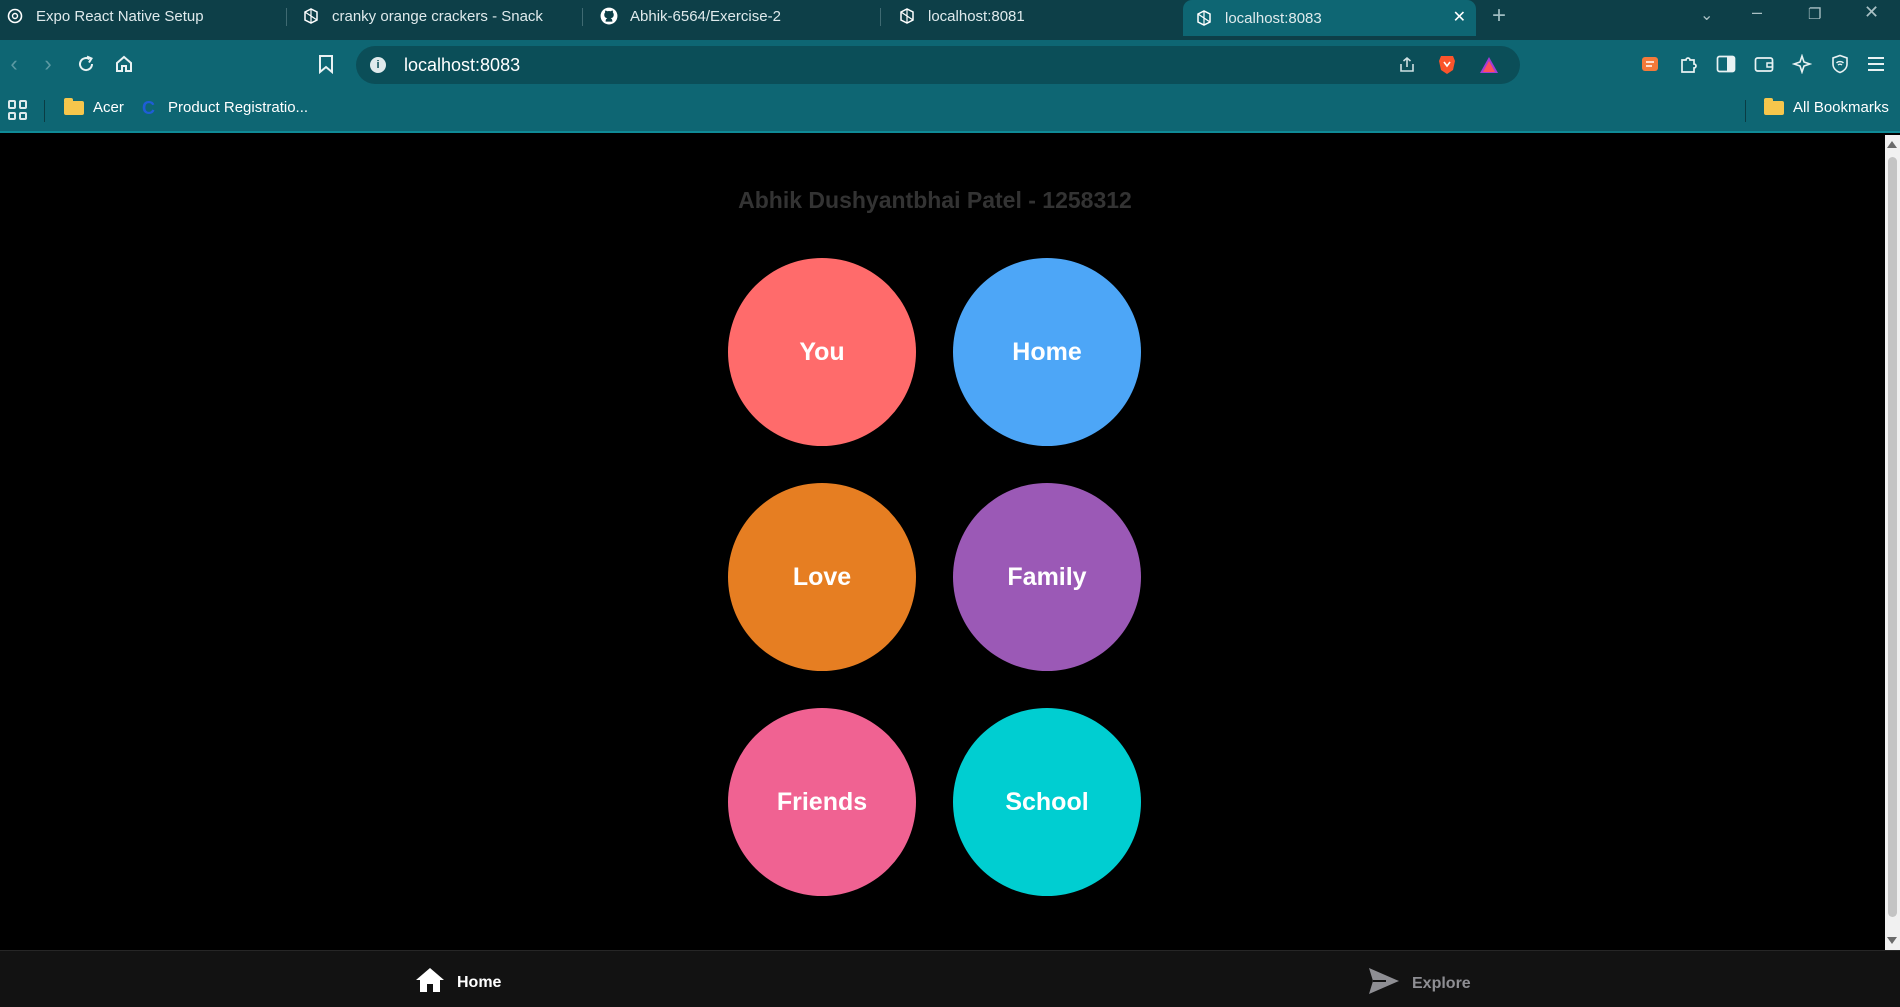  What do you see at coordinates (86, 64) in the screenshot?
I see `reload-button` at bounding box center [86, 64].